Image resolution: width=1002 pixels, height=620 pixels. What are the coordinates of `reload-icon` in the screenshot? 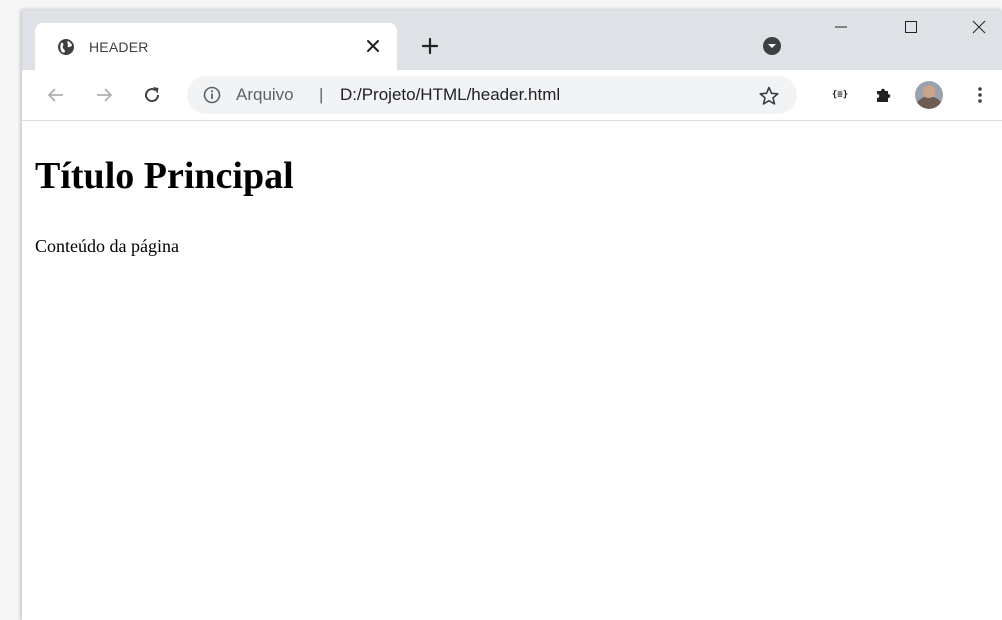 It's located at (152, 95).